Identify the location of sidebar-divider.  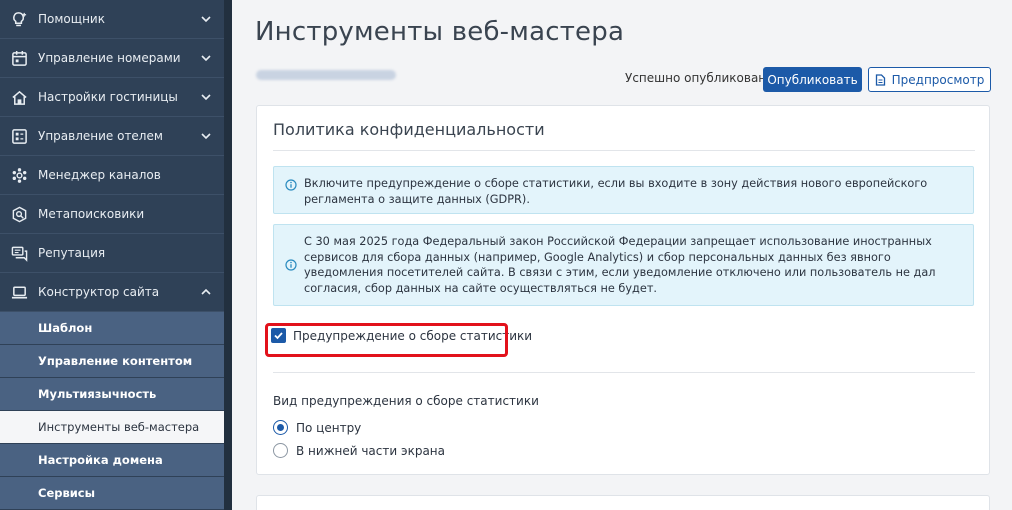
(228, 255).